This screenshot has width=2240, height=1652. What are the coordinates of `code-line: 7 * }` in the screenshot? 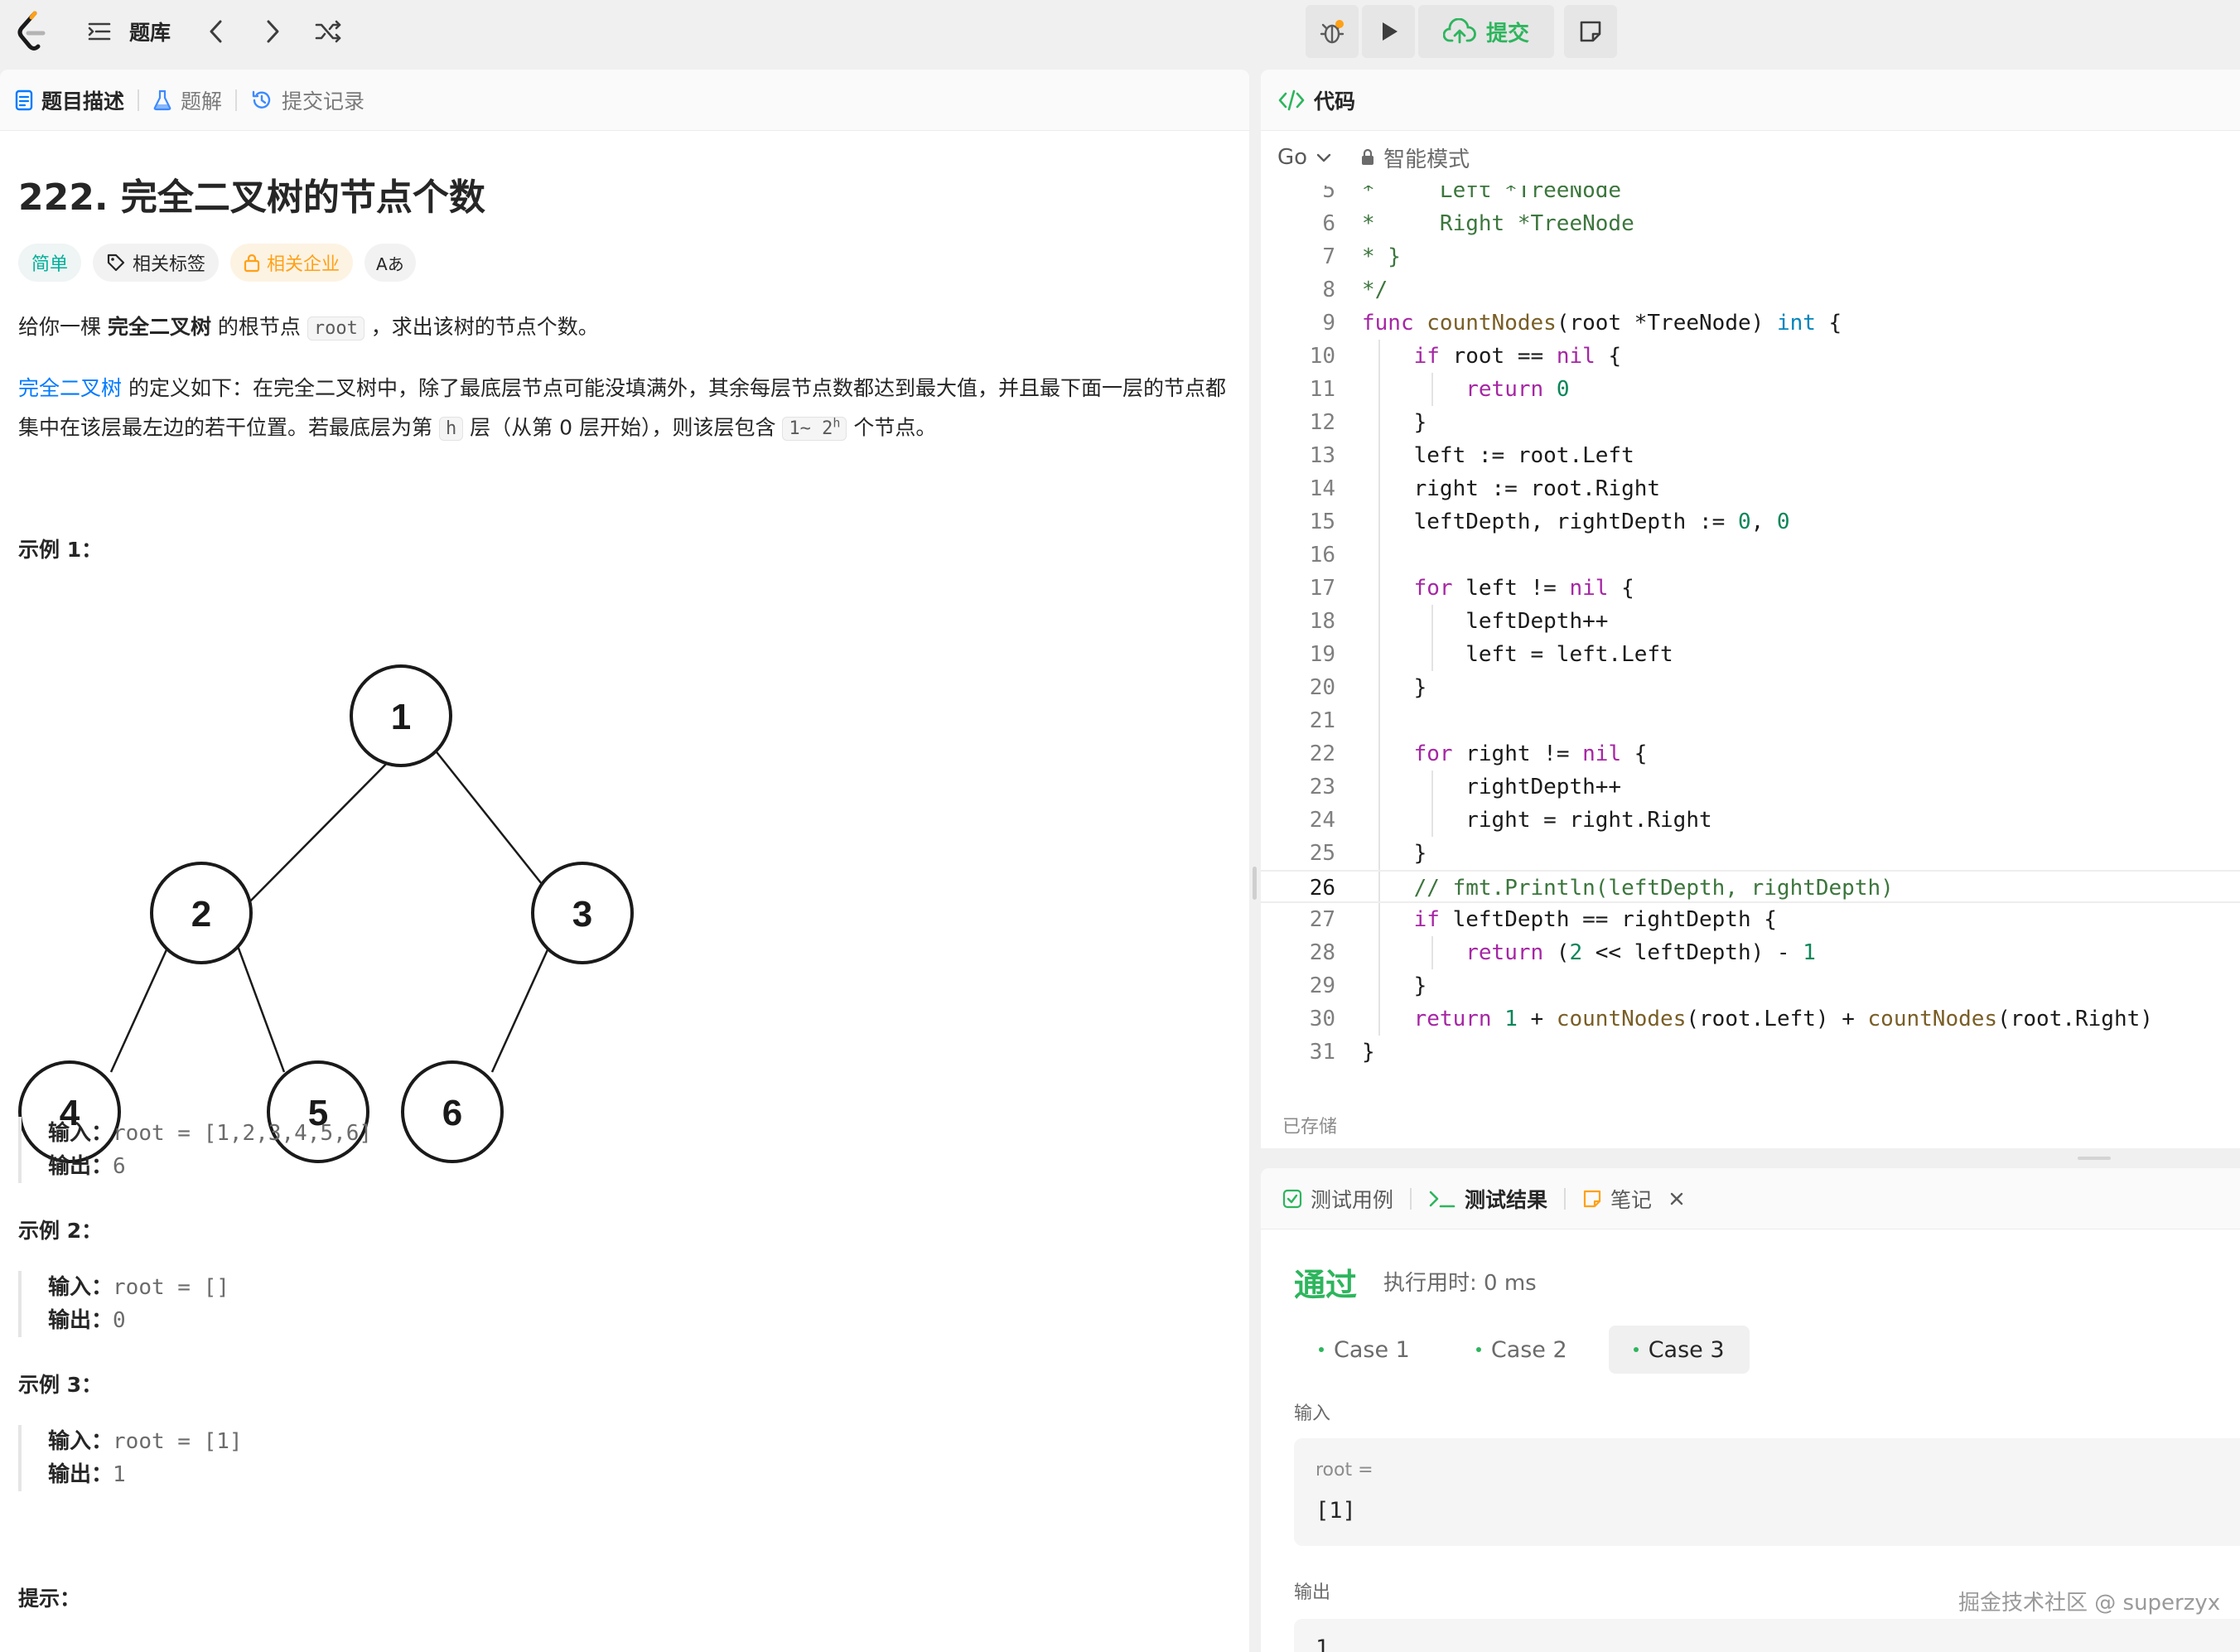 It's located at (1750, 256).